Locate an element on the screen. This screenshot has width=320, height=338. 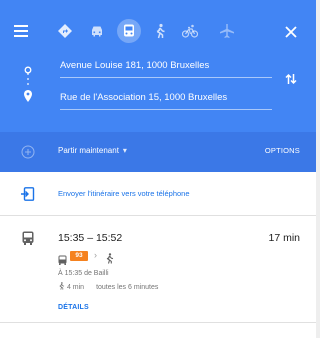
service-frequency: toutes les 6 minutes is located at coordinates (127, 287).